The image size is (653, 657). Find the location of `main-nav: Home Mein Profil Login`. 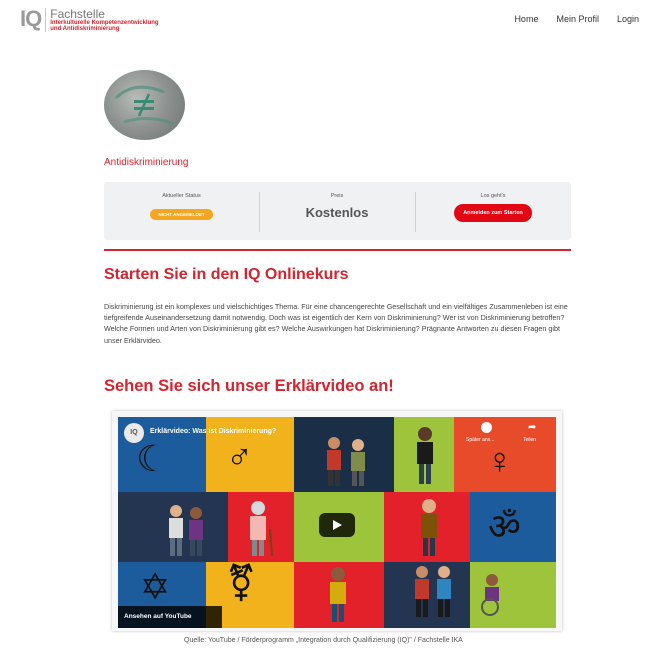

main-nav: Home Mein Profil Login is located at coordinates (576, 19).